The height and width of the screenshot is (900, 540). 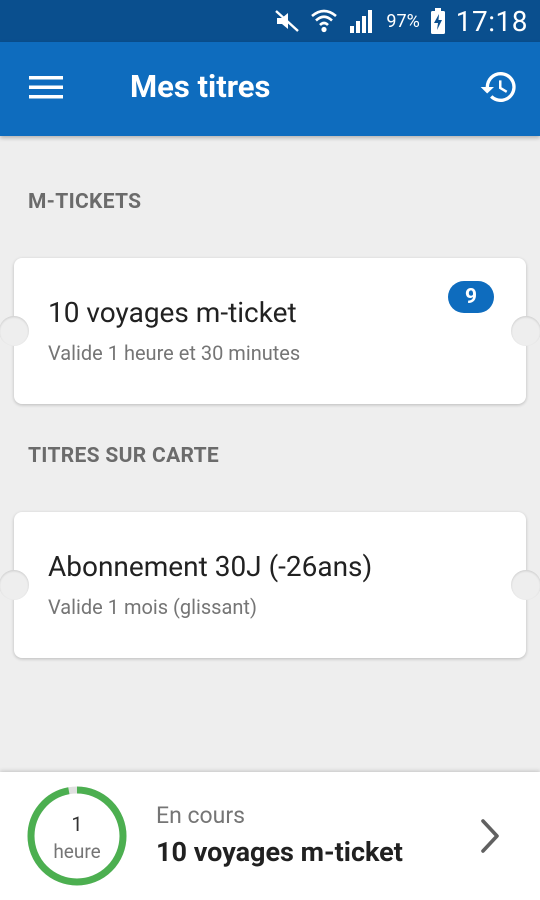 I want to click on history-button, so click(x=499, y=89).